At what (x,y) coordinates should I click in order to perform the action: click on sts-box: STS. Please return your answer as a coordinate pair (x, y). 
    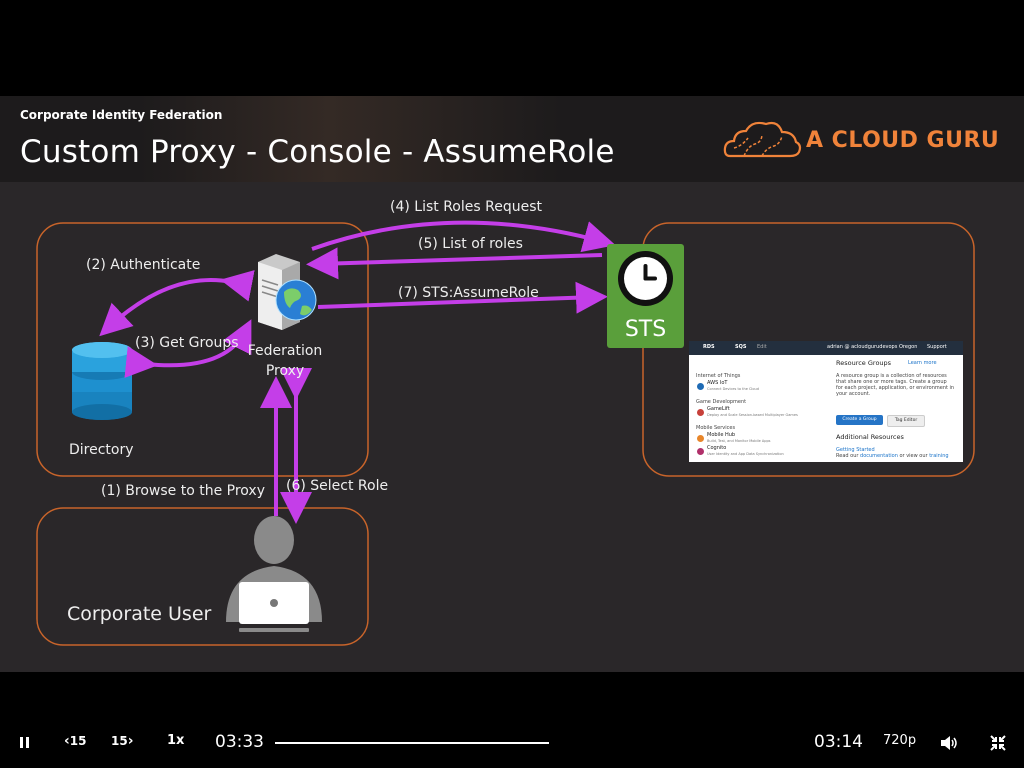
    Looking at the image, I should click on (645, 296).